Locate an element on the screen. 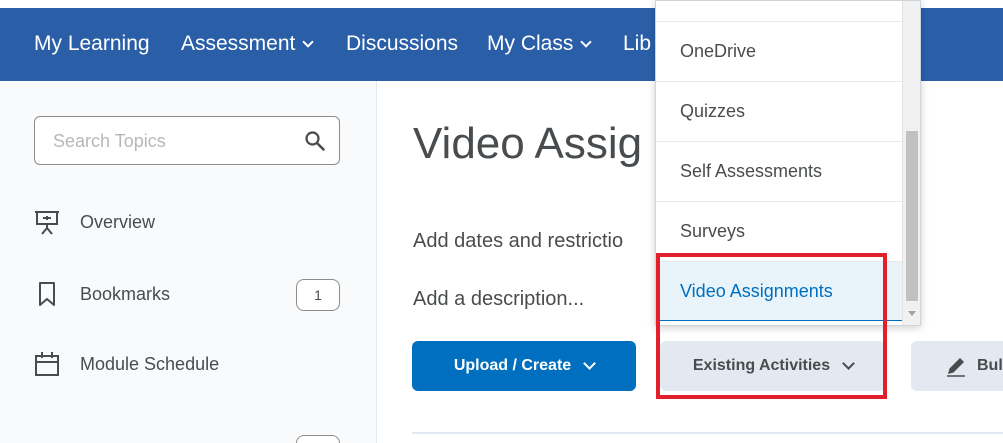  sidebar-item-module-schedule: Module Schedule is located at coordinates (126, 364).